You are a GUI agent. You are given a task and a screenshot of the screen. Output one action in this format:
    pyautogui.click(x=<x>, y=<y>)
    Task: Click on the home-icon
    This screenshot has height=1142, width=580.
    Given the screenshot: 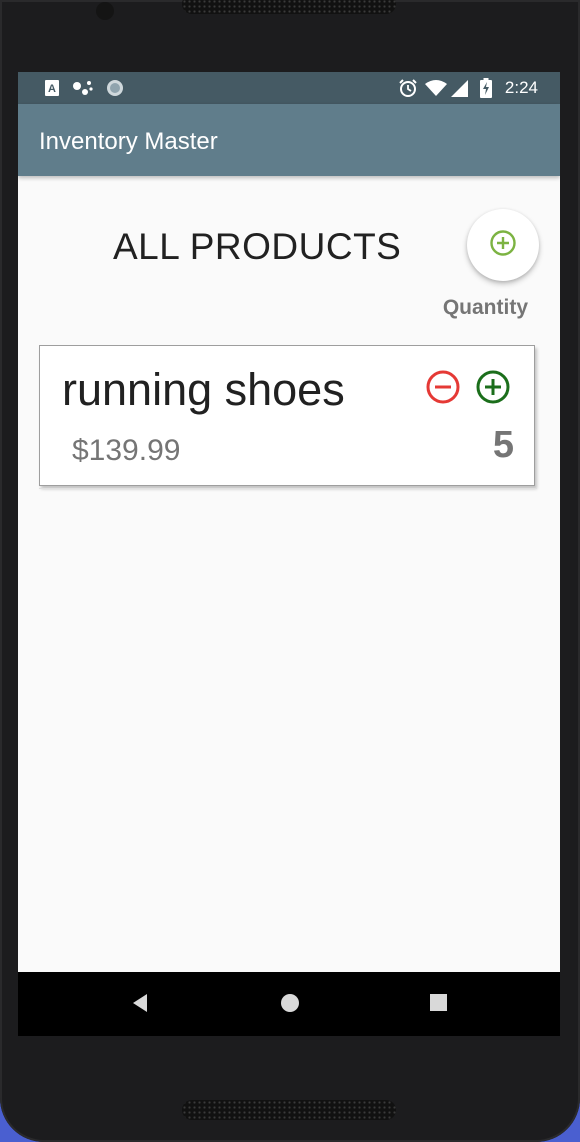 What is the action you would take?
    pyautogui.click(x=290, y=1005)
    